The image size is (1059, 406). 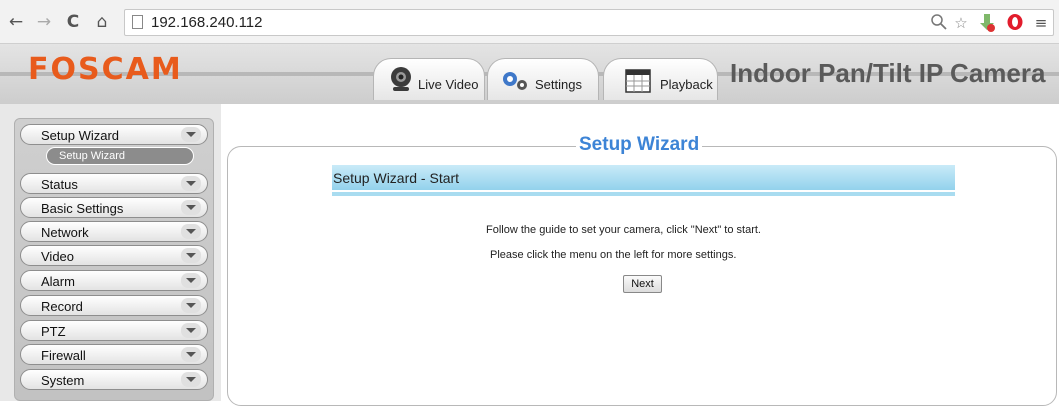 What do you see at coordinates (58, 256) in the screenshot?
I see `sidebar-item-label: Video` at bounding box center [58, 256].